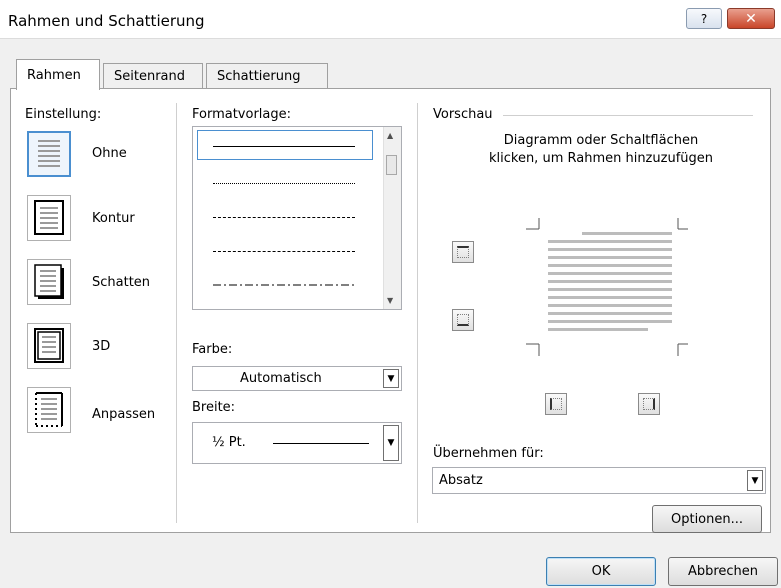 Image resolution: width=781 pixels, height=588 pixels. What do you see at coordinates (149, 76) in the screenshot?
I see `tab-page-border-label: Seitenrand` at bounding box center [149, 76].